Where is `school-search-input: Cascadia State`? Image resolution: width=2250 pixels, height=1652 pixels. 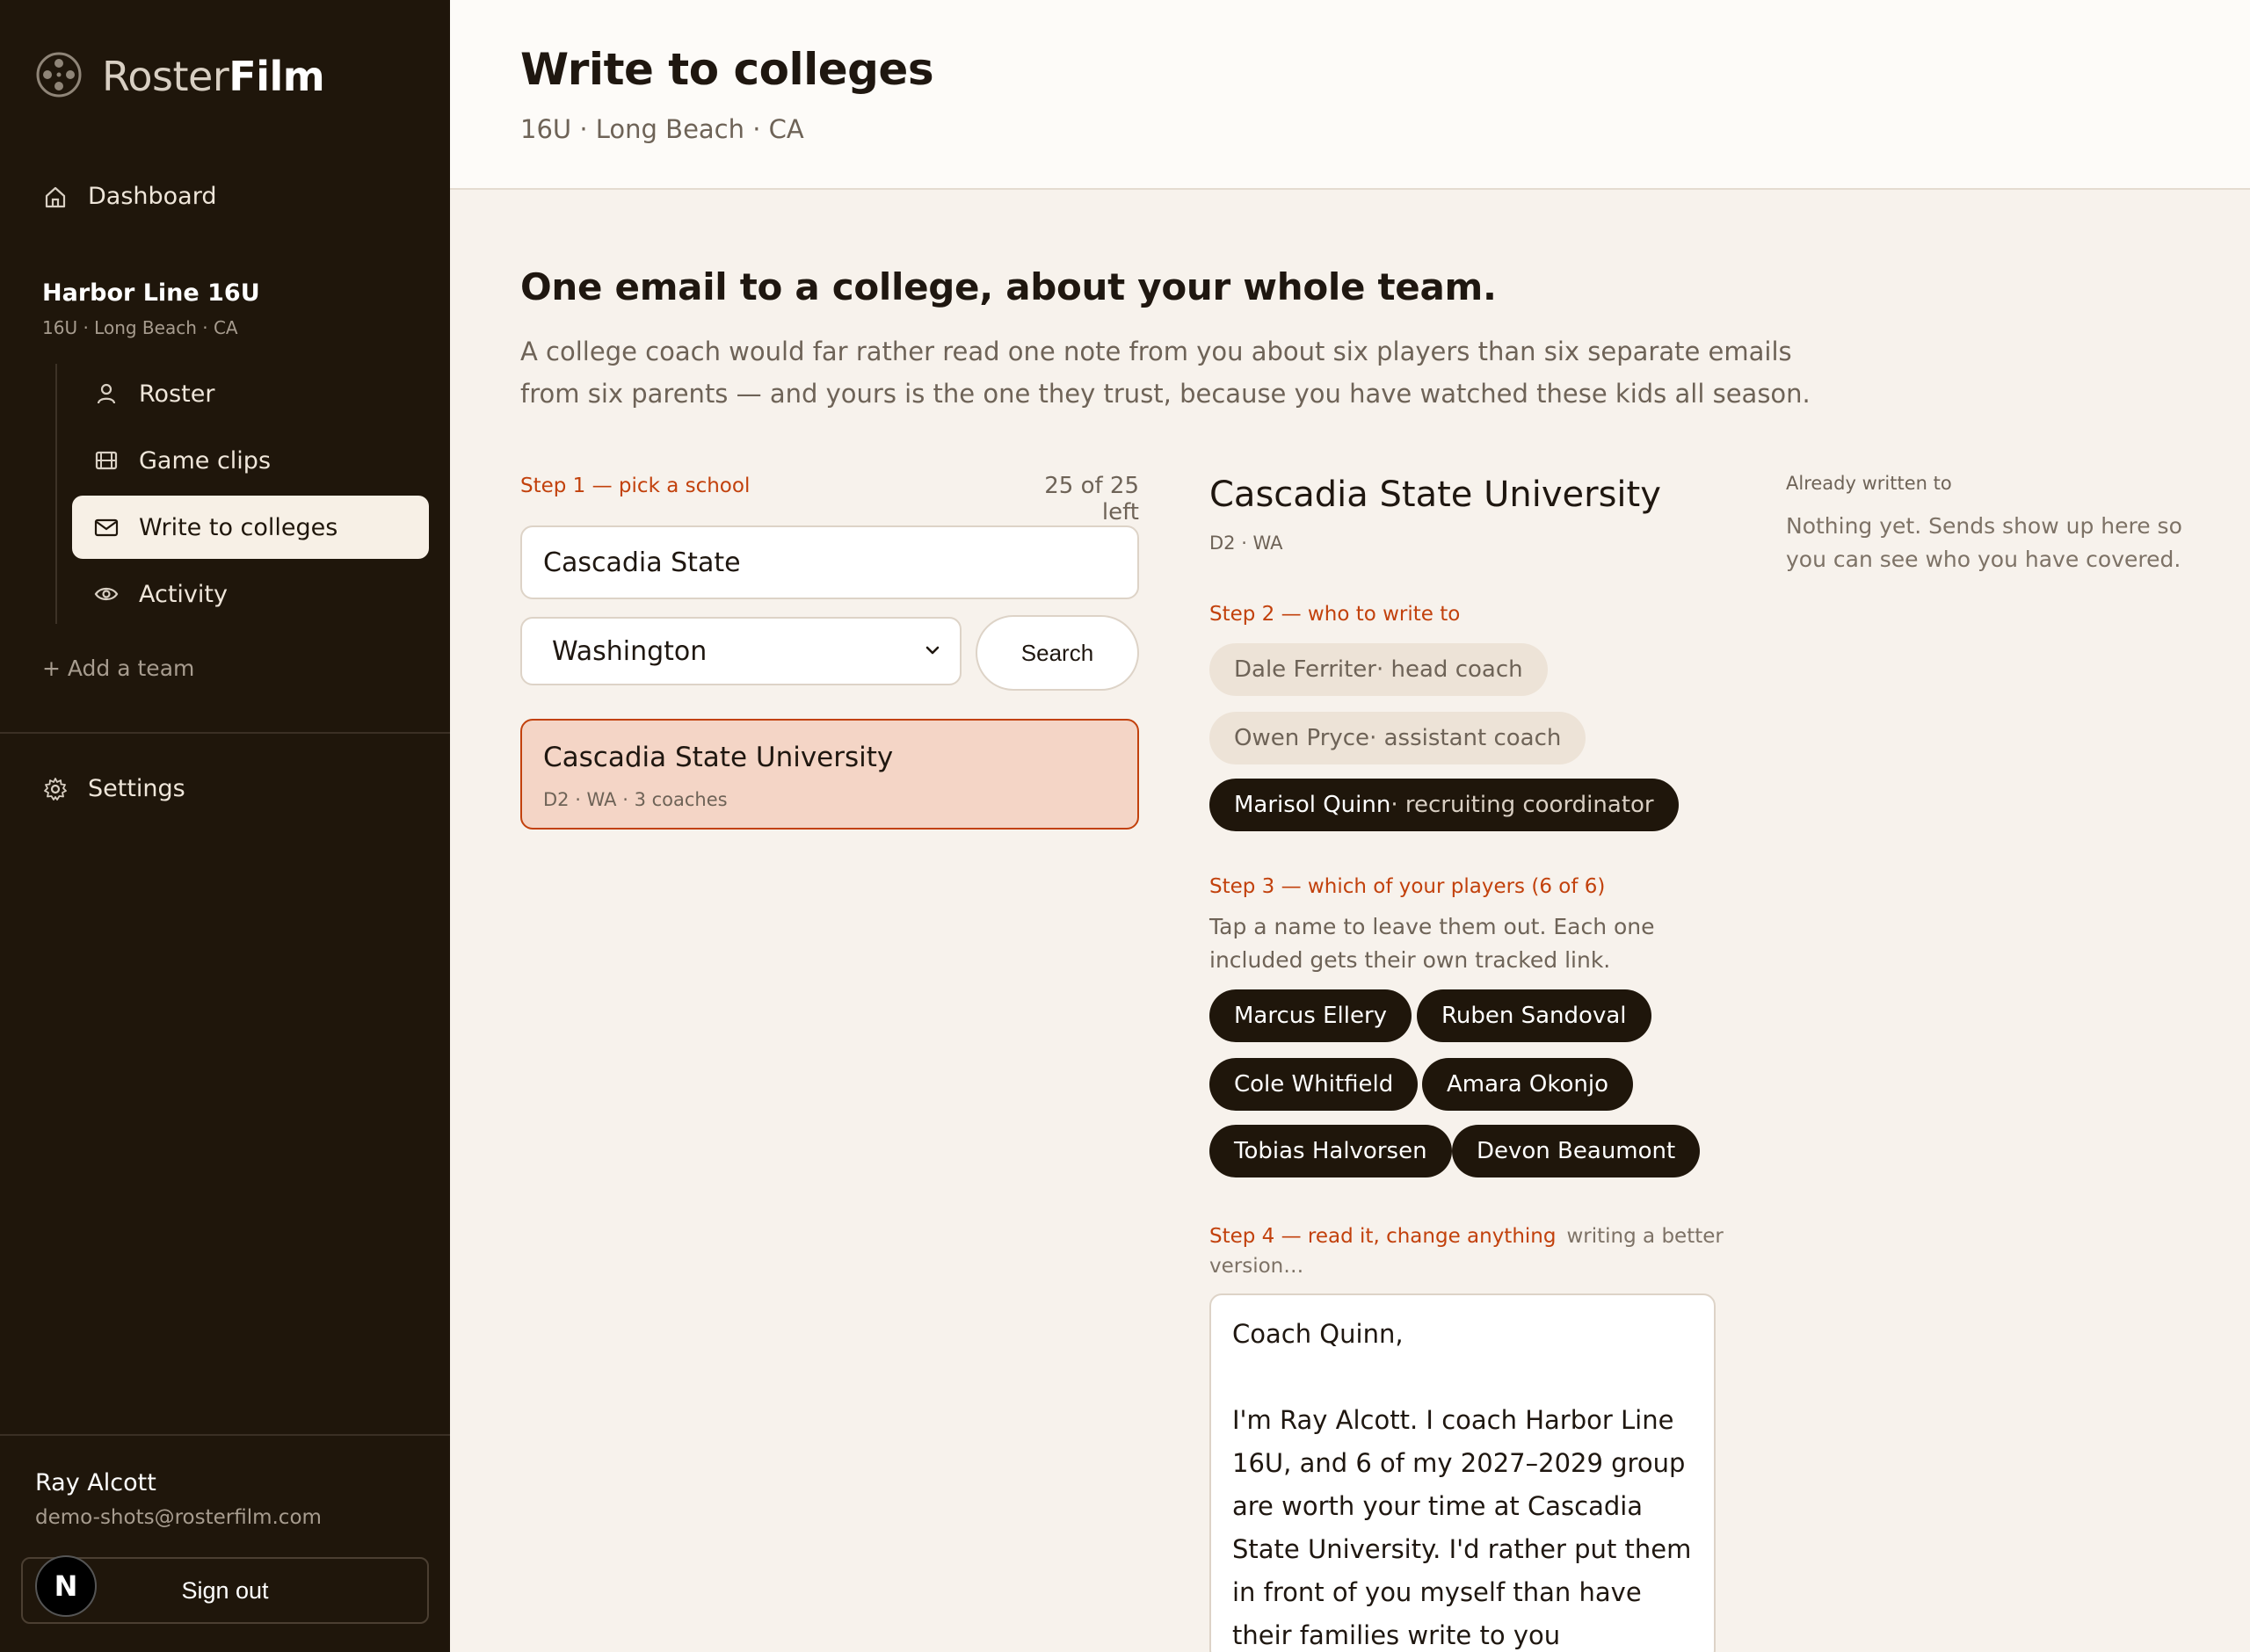 school-search-input: Cascadia State is located at coordinates (829, 562).